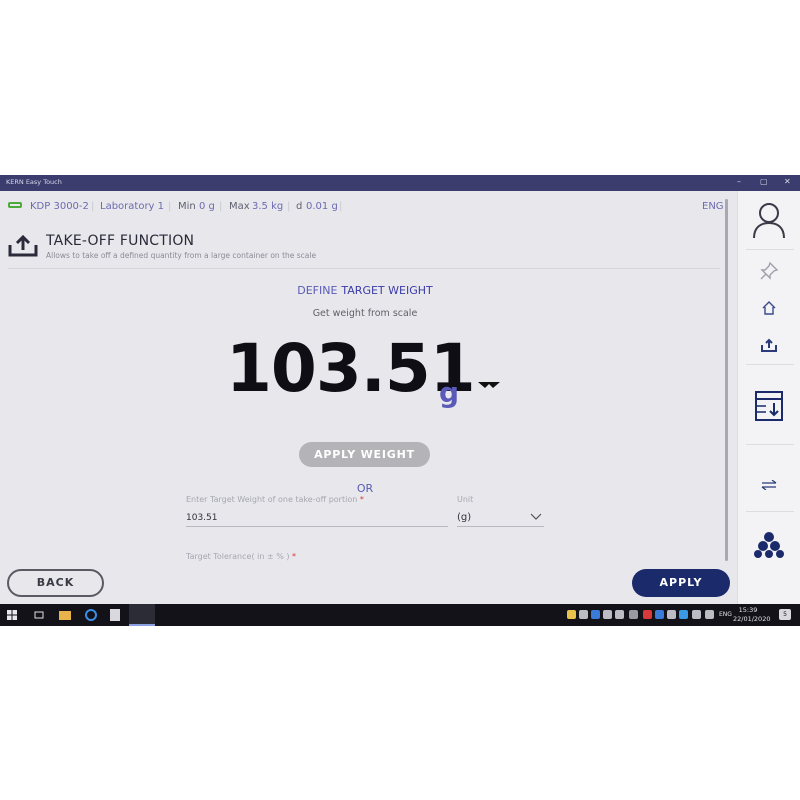 The height and width of the screenshot is (800, 800). What do you see at coordinates (23, 246) in the screenshot?
I see `take-off-icon` at bounding box center [23, 246].